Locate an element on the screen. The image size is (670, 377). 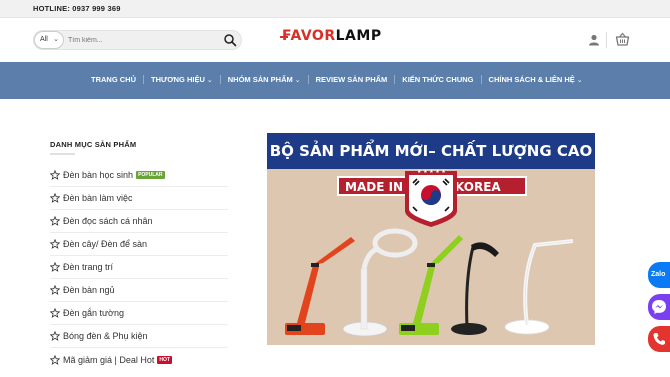
search-category-select: All ⌄ is located at coordinates (49, 40).